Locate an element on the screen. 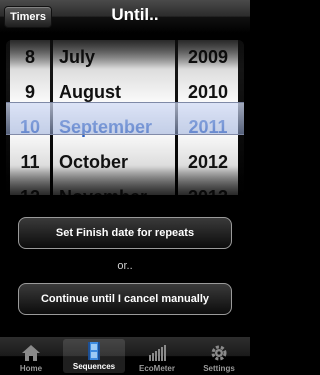 The width and height of the screenshot is (320, 375). gear-icon is located at coordinates (219, 353).